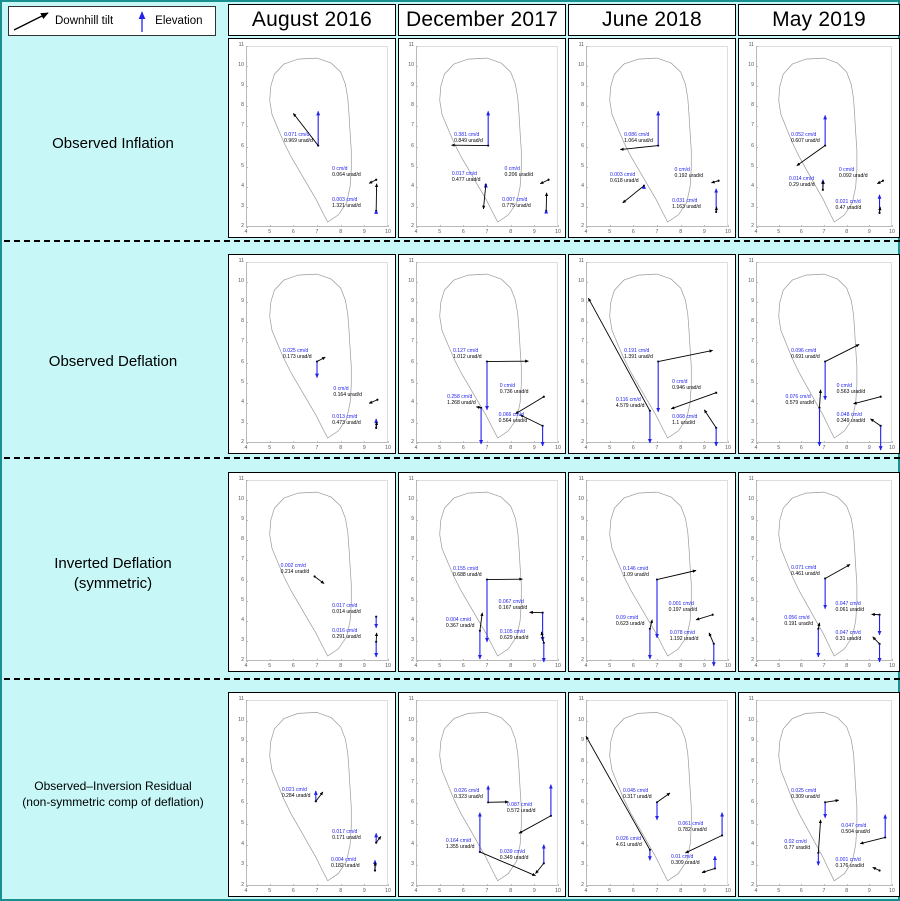 This screenshot has width=900, height=901. I want to click on elevation-value: 0.047 cm/d, so click(848, 603).